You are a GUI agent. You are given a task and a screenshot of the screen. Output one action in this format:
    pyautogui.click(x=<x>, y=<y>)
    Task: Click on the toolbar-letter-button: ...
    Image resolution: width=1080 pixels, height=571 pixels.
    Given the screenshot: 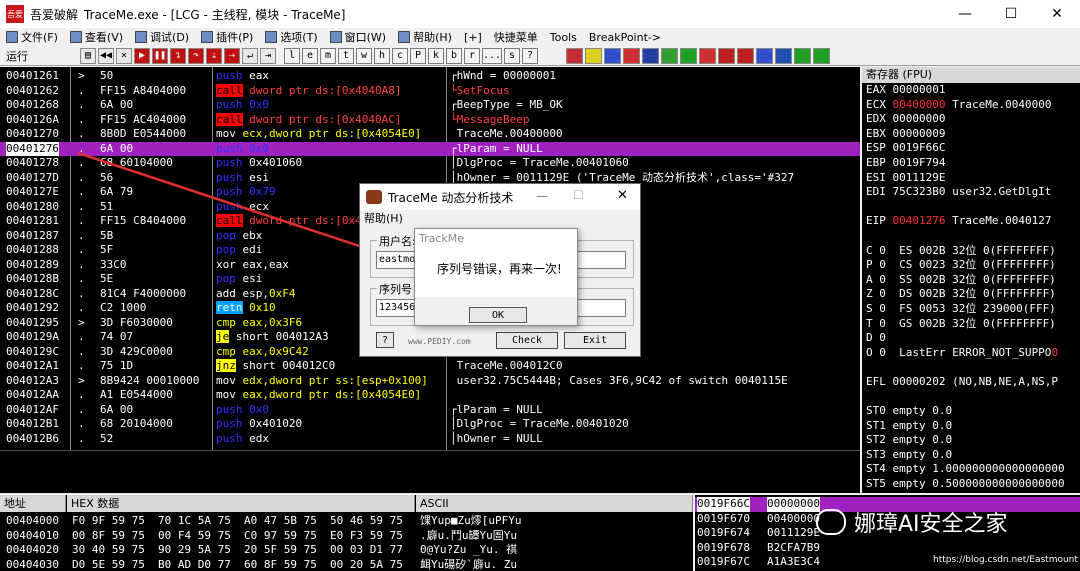 What is the action you would take?
    pyautogui.click(x=492, y=55)
    